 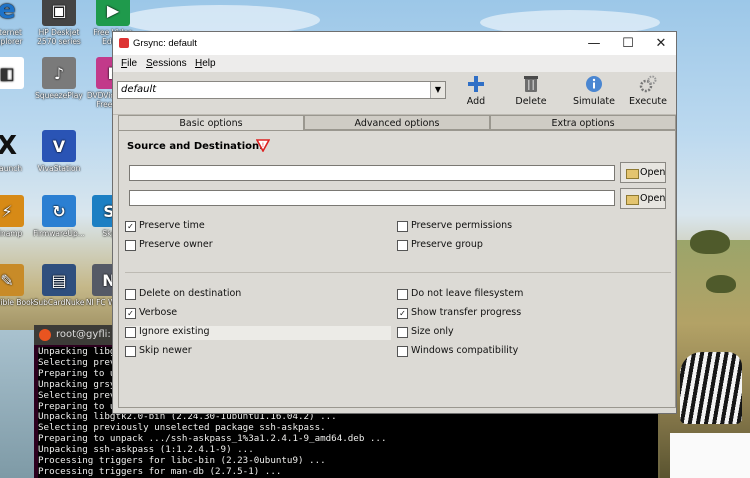 I want to click on checkbox-label: Ignore existing, so click(x=174, y=331).